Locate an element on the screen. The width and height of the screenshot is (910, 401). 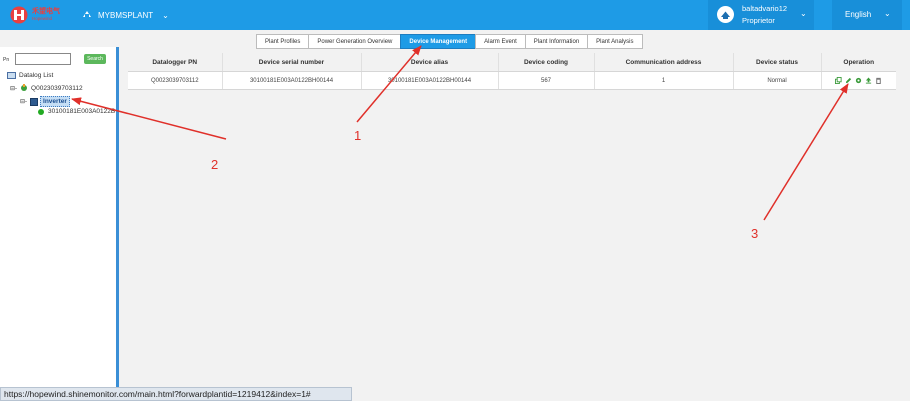
column-header: Communication address is located at coordinates (664, 62).